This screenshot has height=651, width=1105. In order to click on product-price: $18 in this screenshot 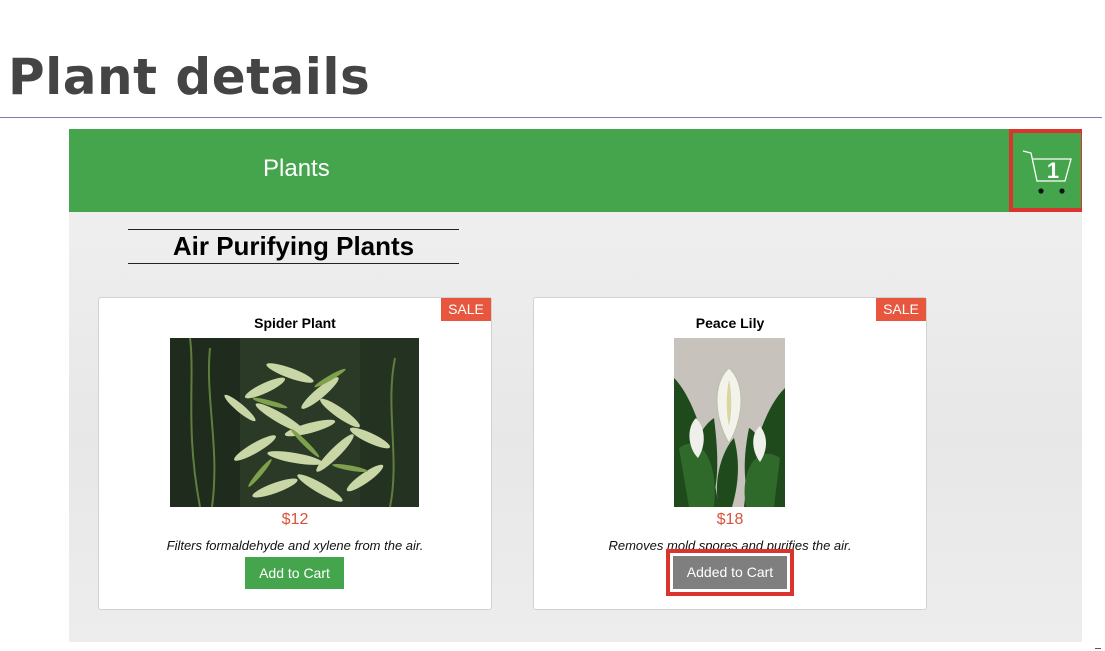, I will do `click(730, 519)`.